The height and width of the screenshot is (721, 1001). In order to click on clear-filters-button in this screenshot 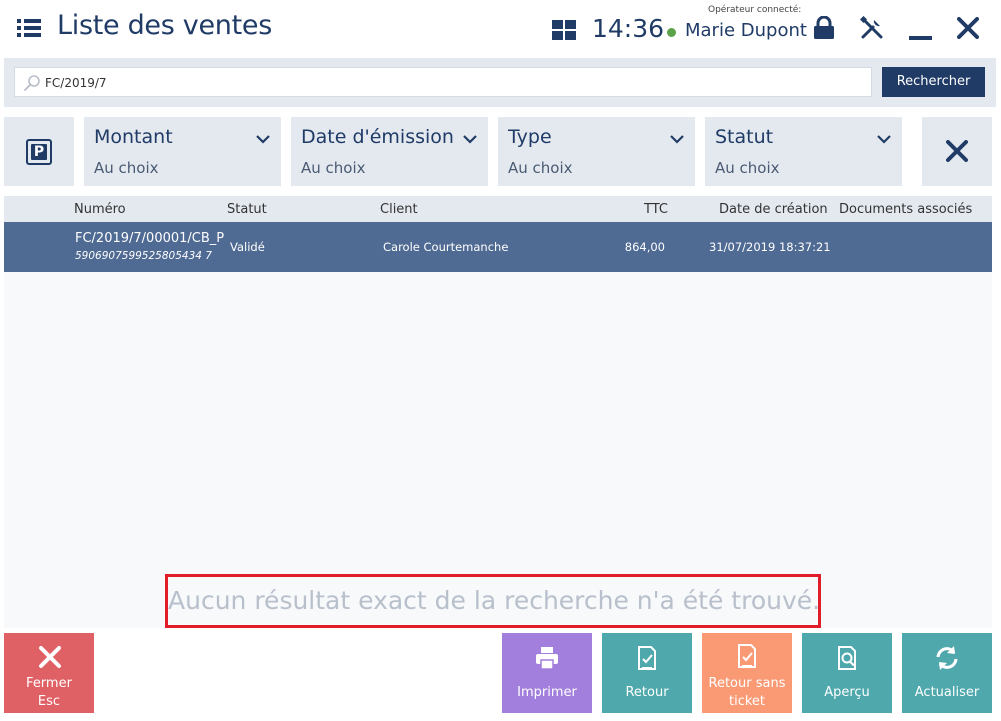, I will do `click(957, 151)`.